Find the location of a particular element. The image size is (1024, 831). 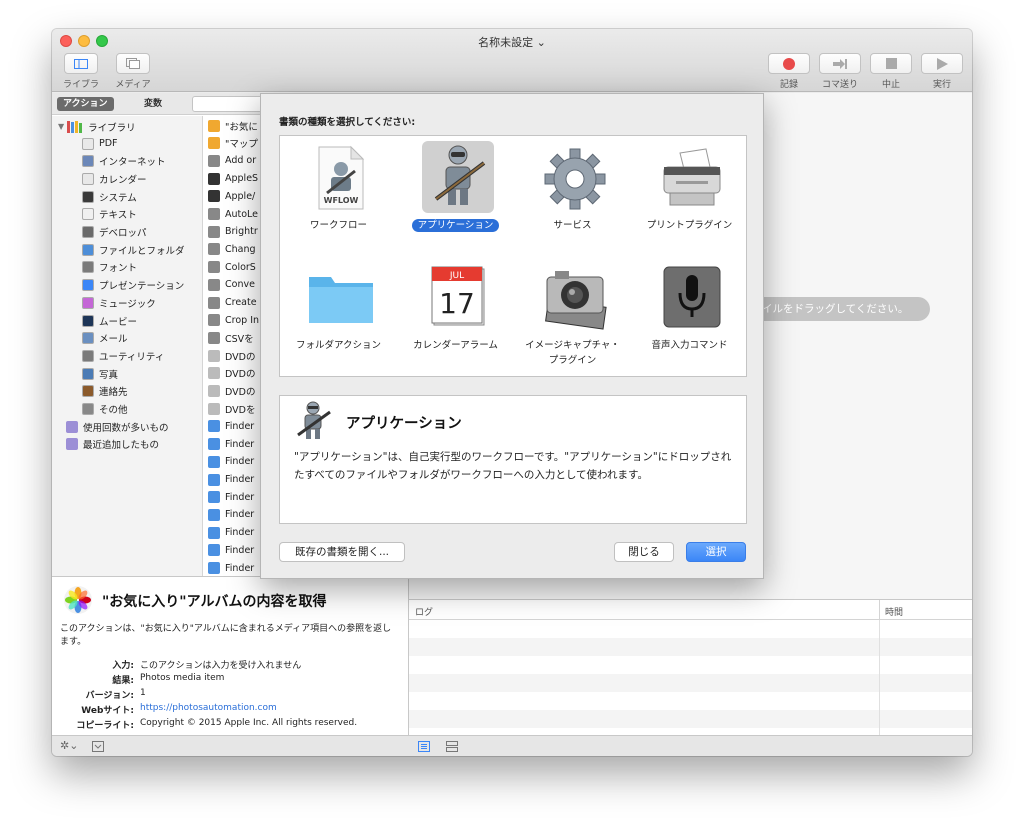

action-item: AppleS is located at coordinates (233, 178).